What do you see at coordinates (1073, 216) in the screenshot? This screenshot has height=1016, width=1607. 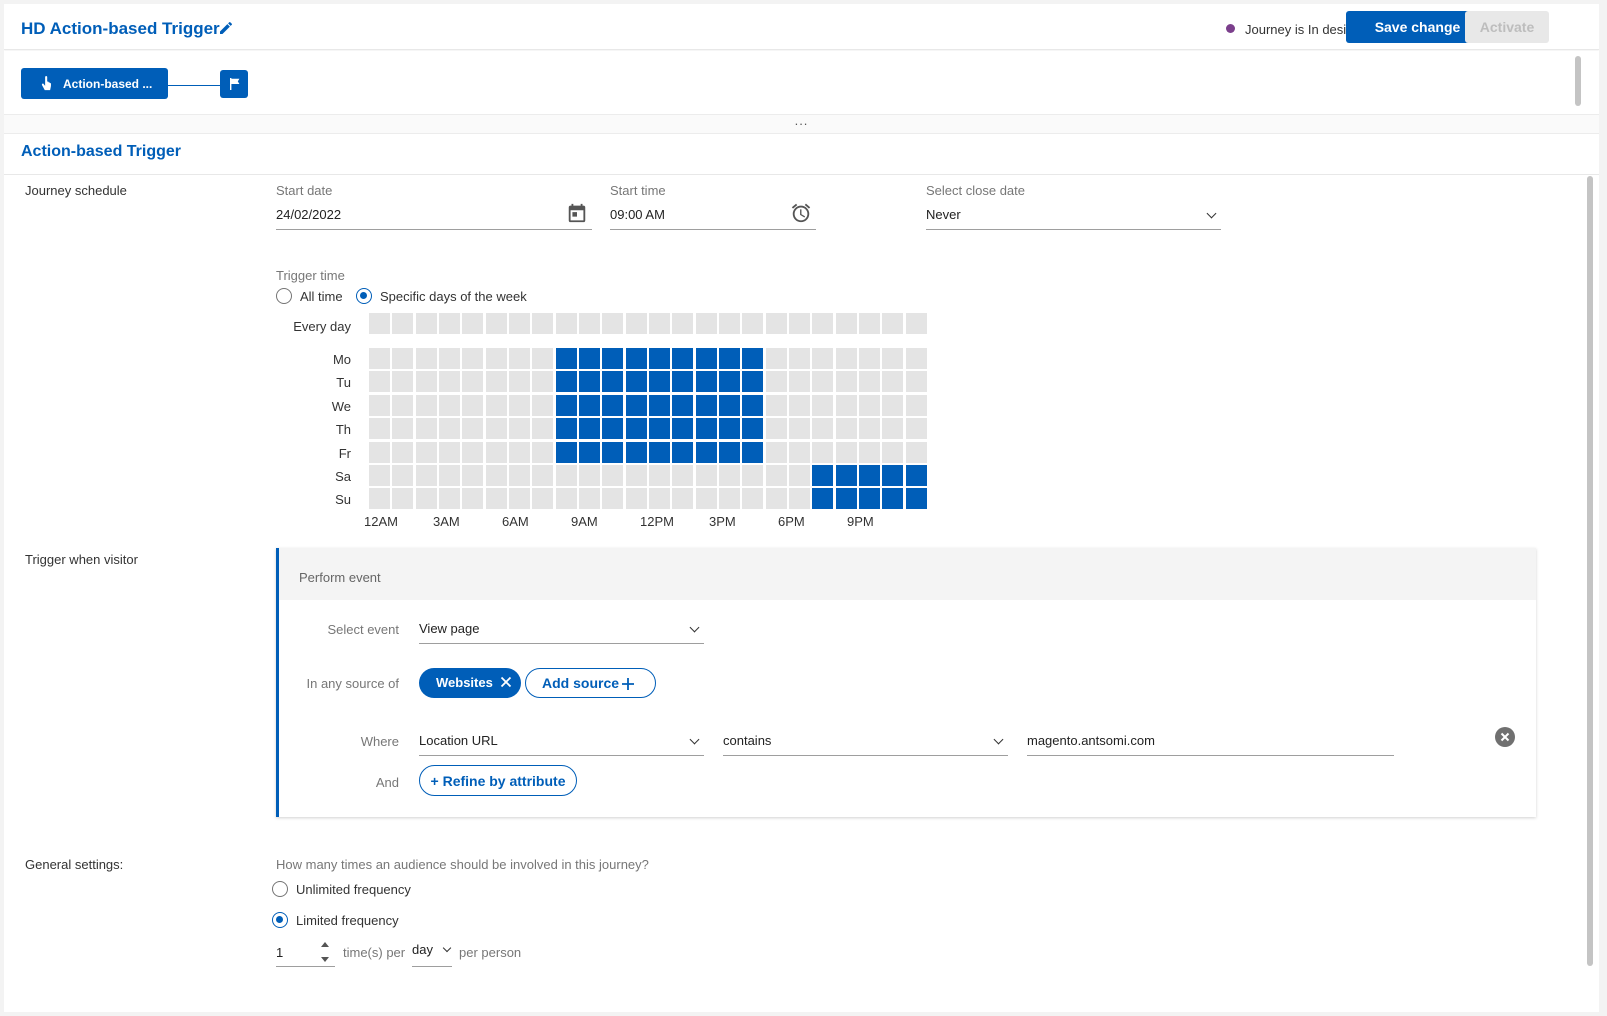 I see `close-date-select: Never` at bounding box center [1073, 216].